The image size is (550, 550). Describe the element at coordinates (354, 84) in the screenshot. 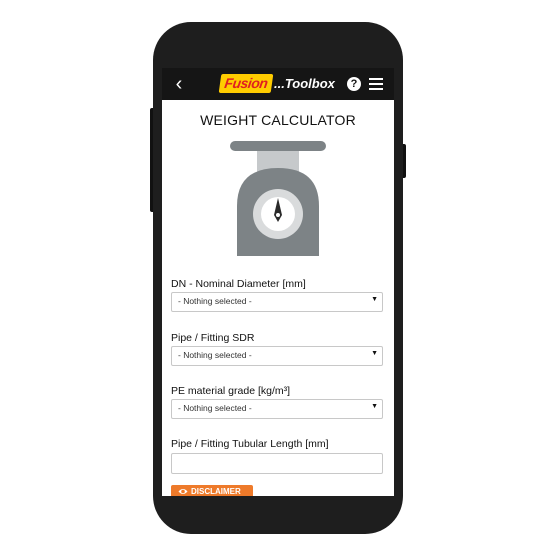

I see `help-icon: ?` at that location.